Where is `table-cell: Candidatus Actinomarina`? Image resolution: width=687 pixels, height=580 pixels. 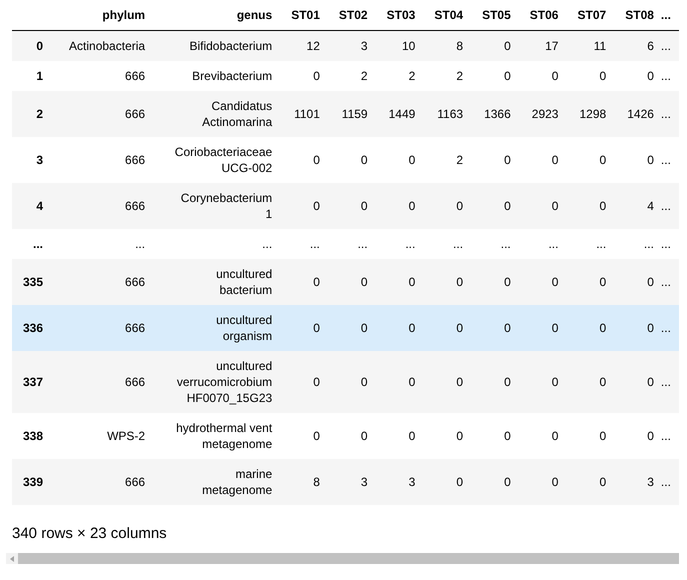
table-cell: Candidatus Actinomarina is located at coordinates (214, 114).